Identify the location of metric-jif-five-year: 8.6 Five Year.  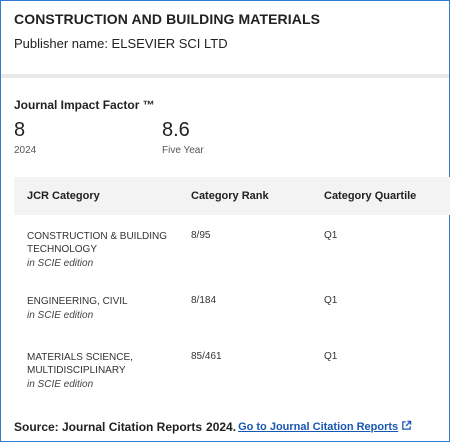
(183, 137).